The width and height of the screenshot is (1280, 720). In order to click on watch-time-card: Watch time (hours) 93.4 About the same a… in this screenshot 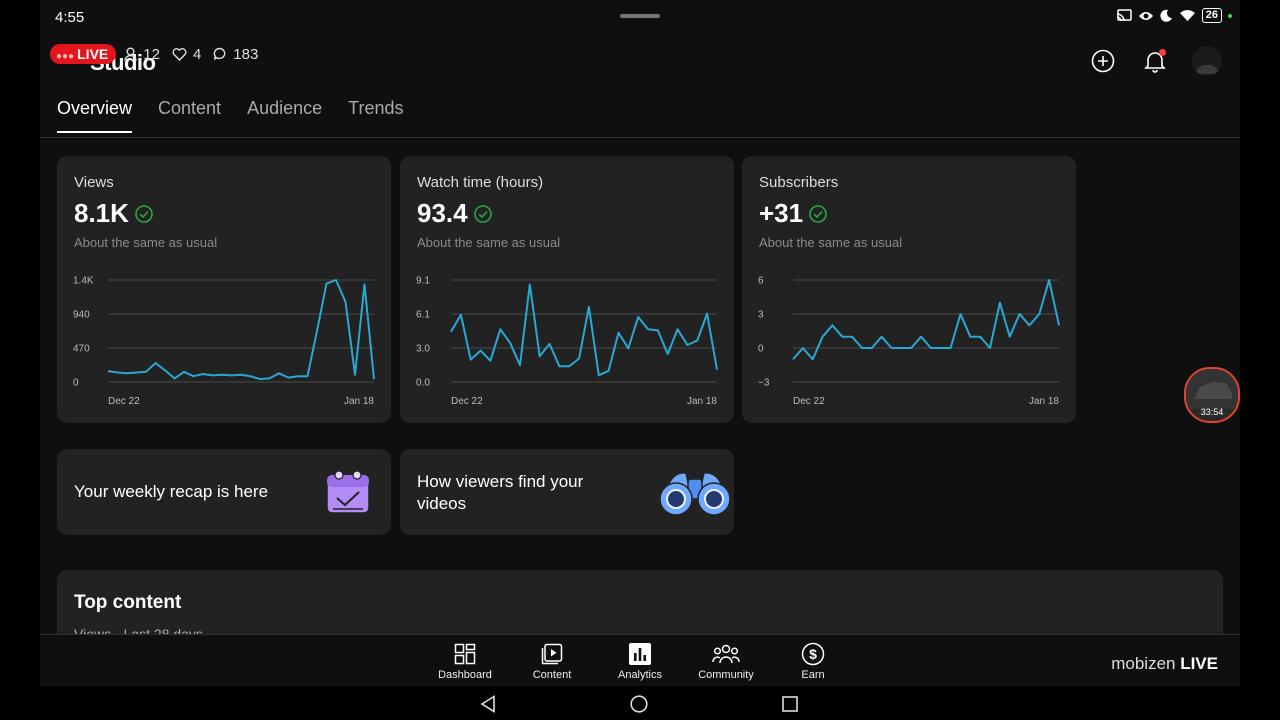, I will do `click(567, 289)`.